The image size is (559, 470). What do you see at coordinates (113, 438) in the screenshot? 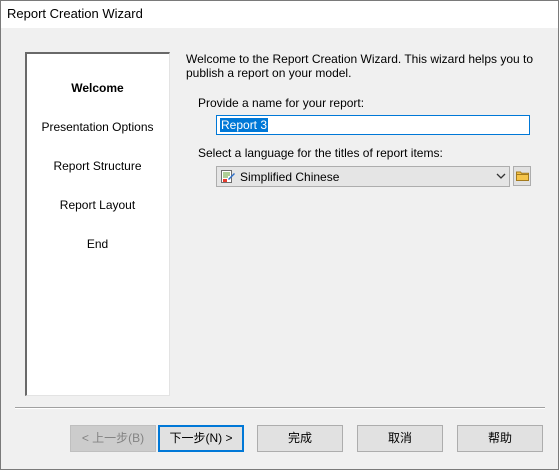
I see `back-button: < 上一步(B)` at bounding box center [113, 438].